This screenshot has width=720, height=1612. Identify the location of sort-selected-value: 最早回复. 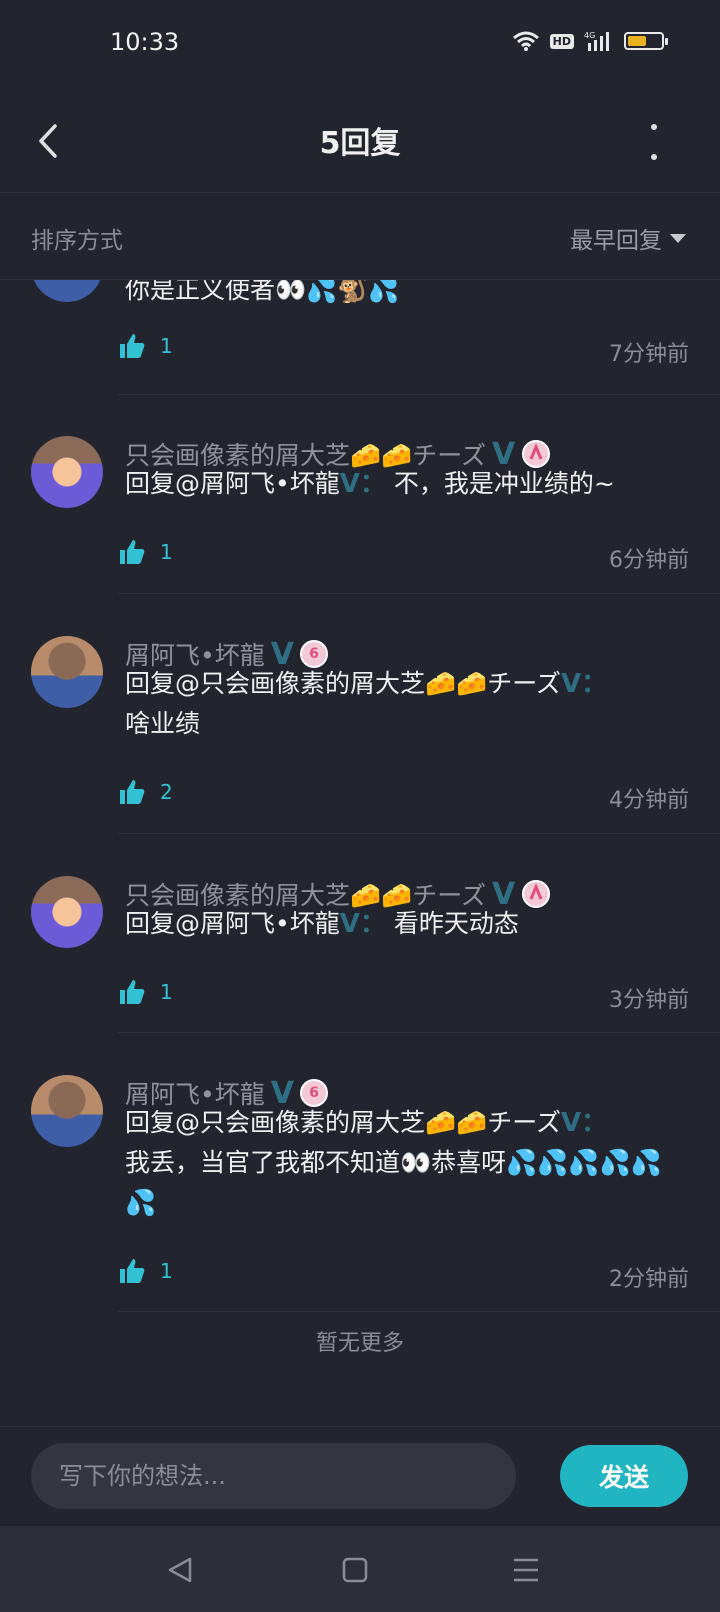
(616, 241).